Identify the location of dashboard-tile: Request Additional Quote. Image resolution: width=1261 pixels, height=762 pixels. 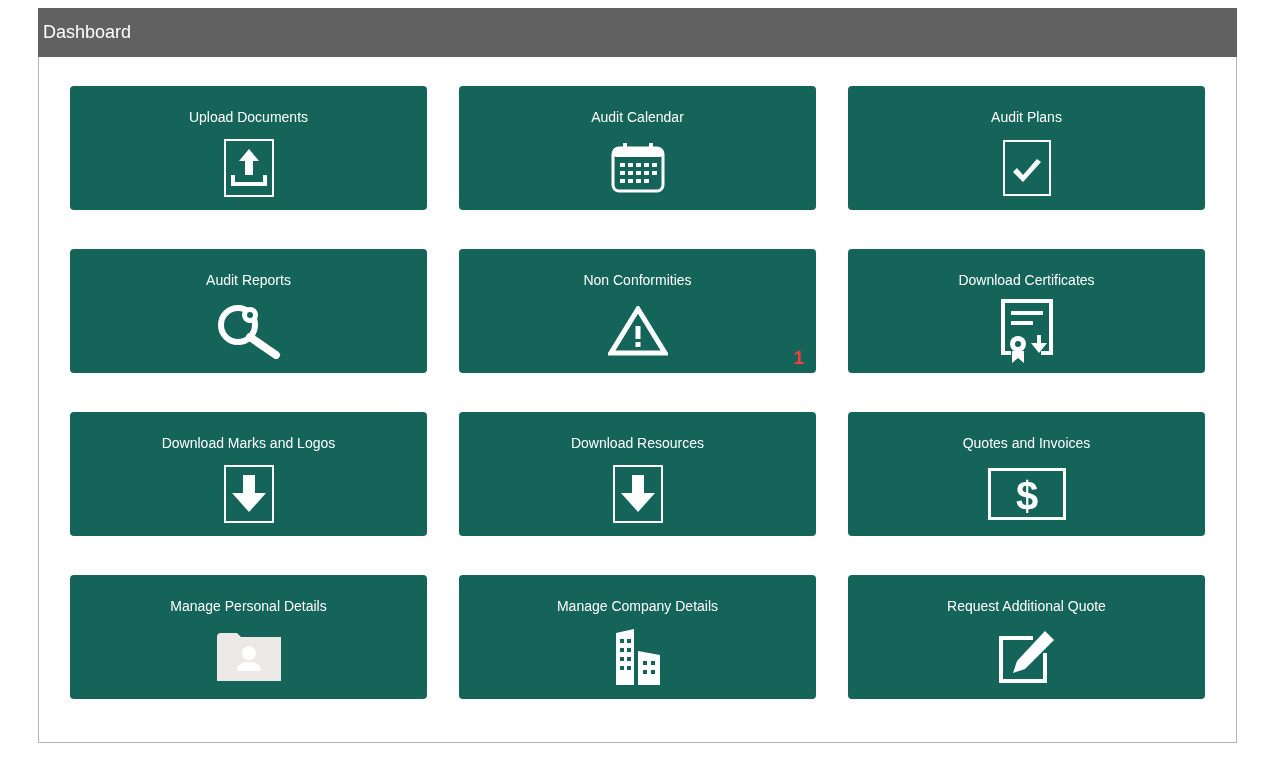
(1026, 637).